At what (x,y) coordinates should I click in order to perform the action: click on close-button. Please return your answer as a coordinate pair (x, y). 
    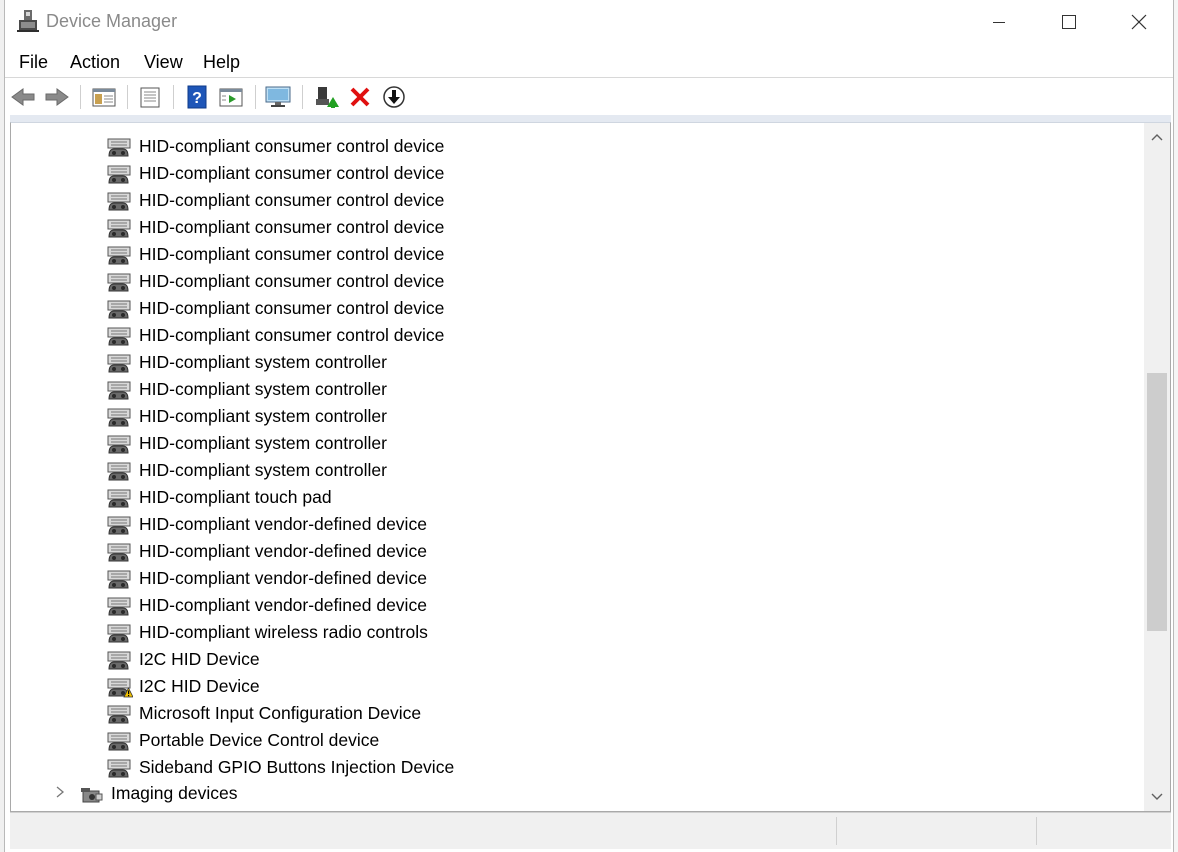
    Looking at the image, I should click on (1139, 22).